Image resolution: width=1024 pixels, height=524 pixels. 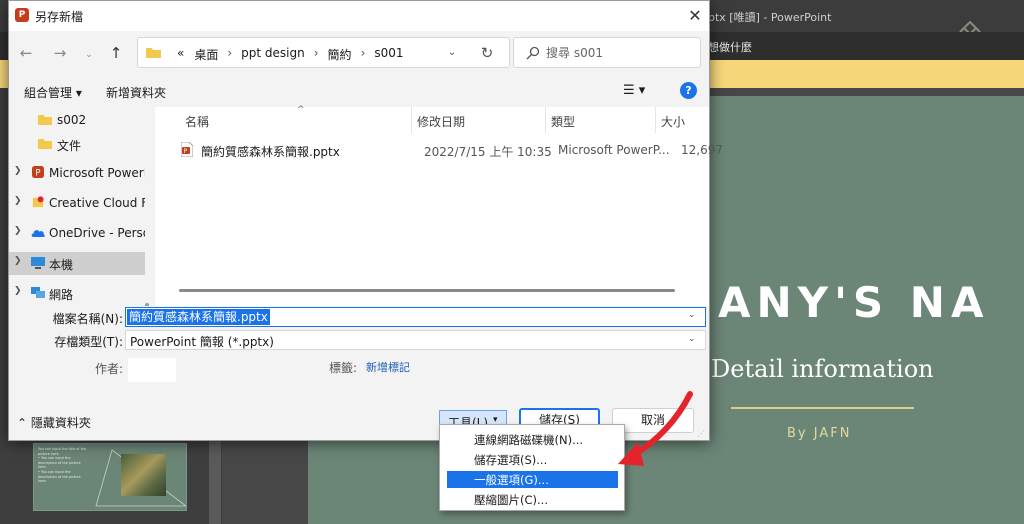 I want to click on filename-label: 檔案名稱(N):, so click(x=87, y=319).